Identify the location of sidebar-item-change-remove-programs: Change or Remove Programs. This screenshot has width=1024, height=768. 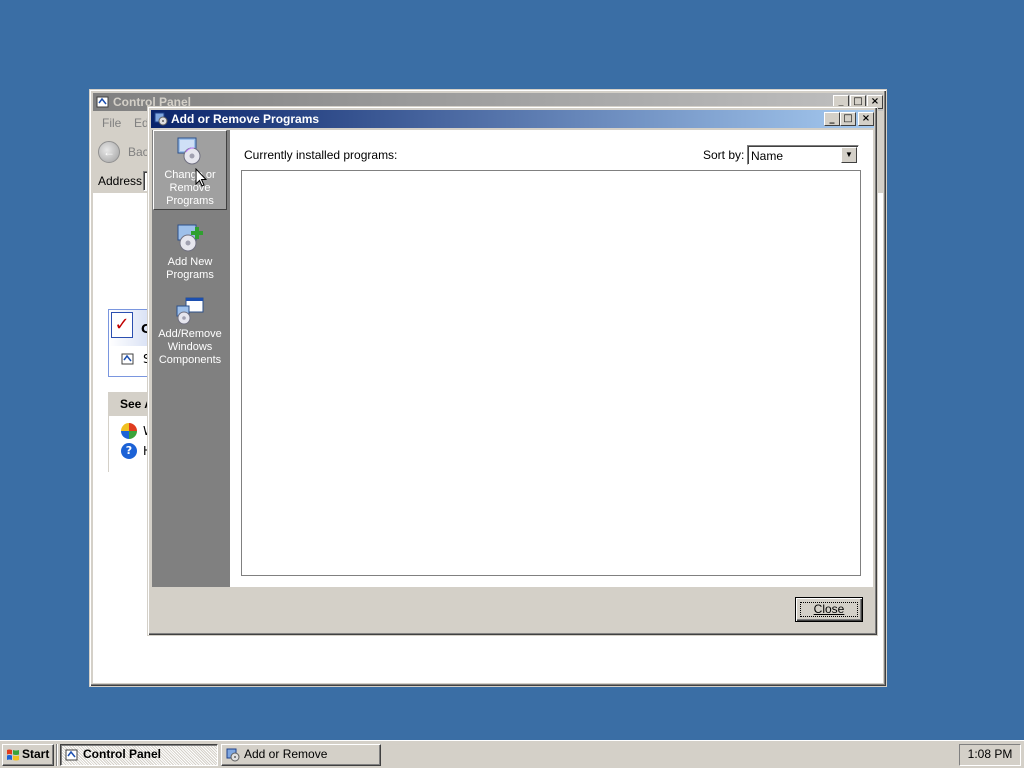
(190, 170).